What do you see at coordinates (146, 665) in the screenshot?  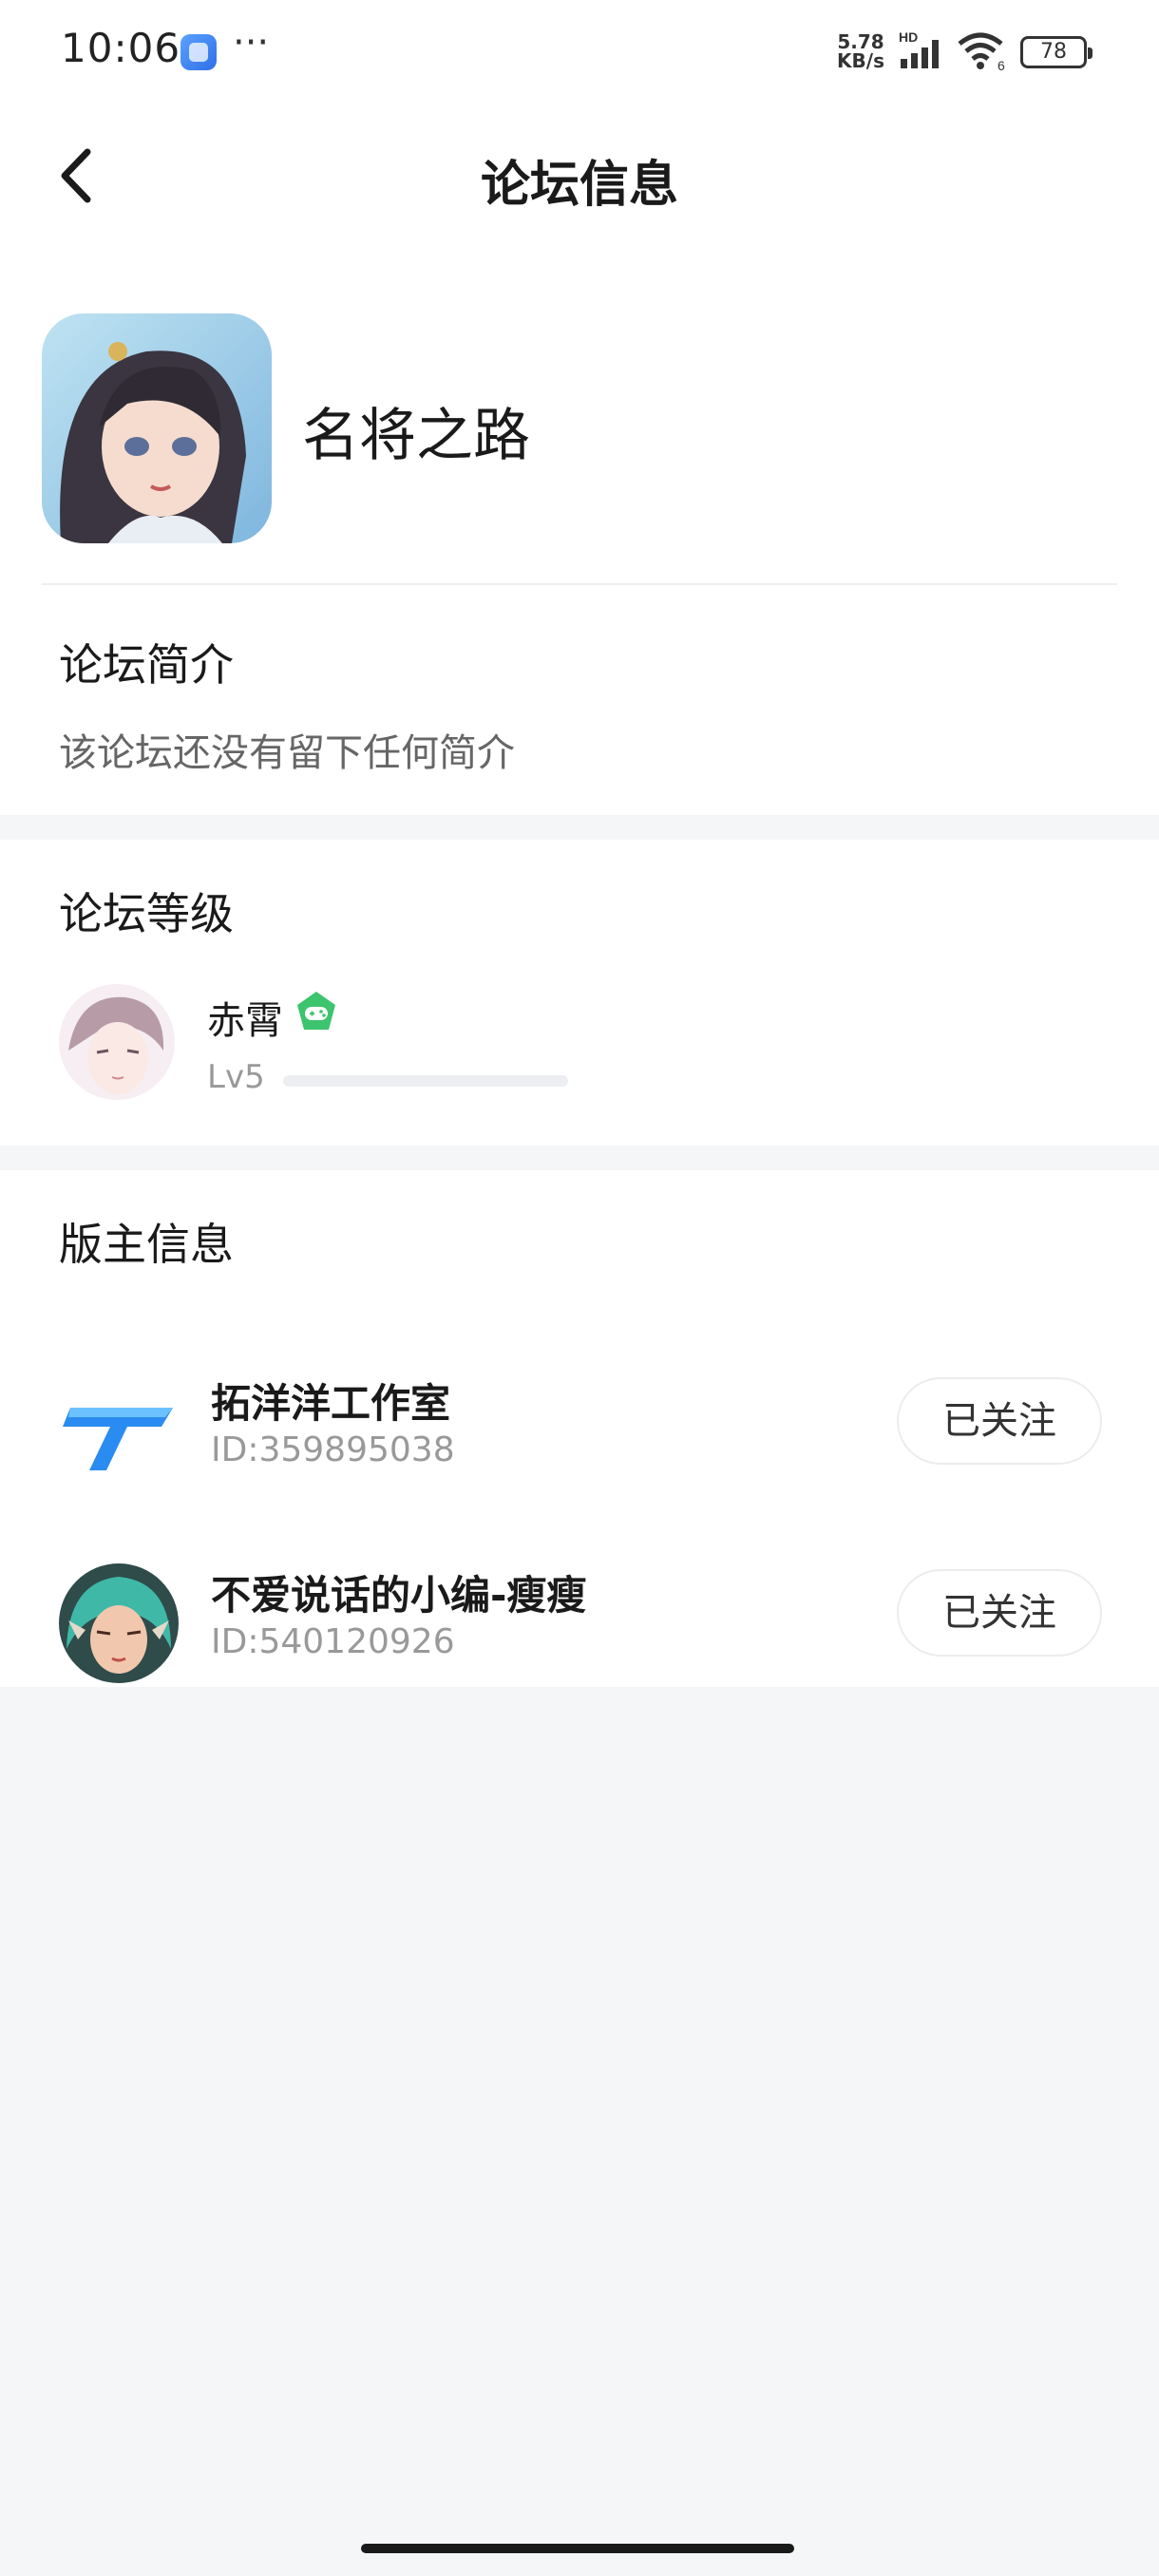 I see `intro-title: 论坛简介` at bounding box center [146, 665].